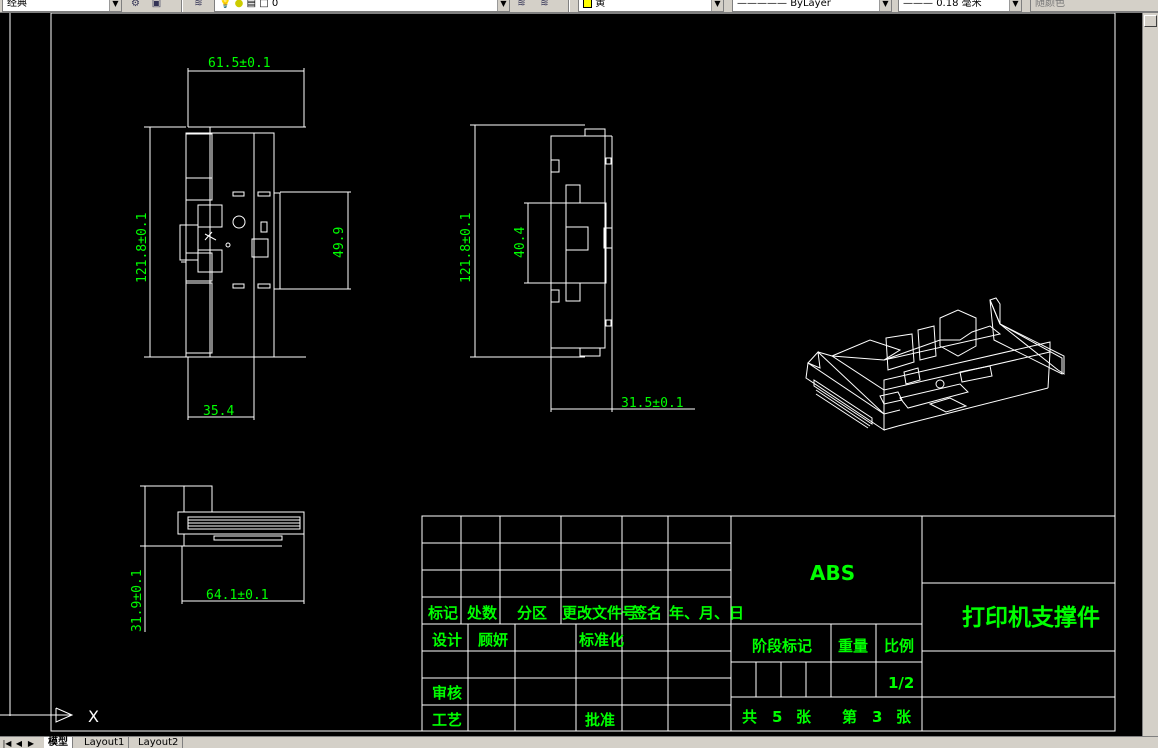  I want to click on process-label: 工艺, so click(447, 720).